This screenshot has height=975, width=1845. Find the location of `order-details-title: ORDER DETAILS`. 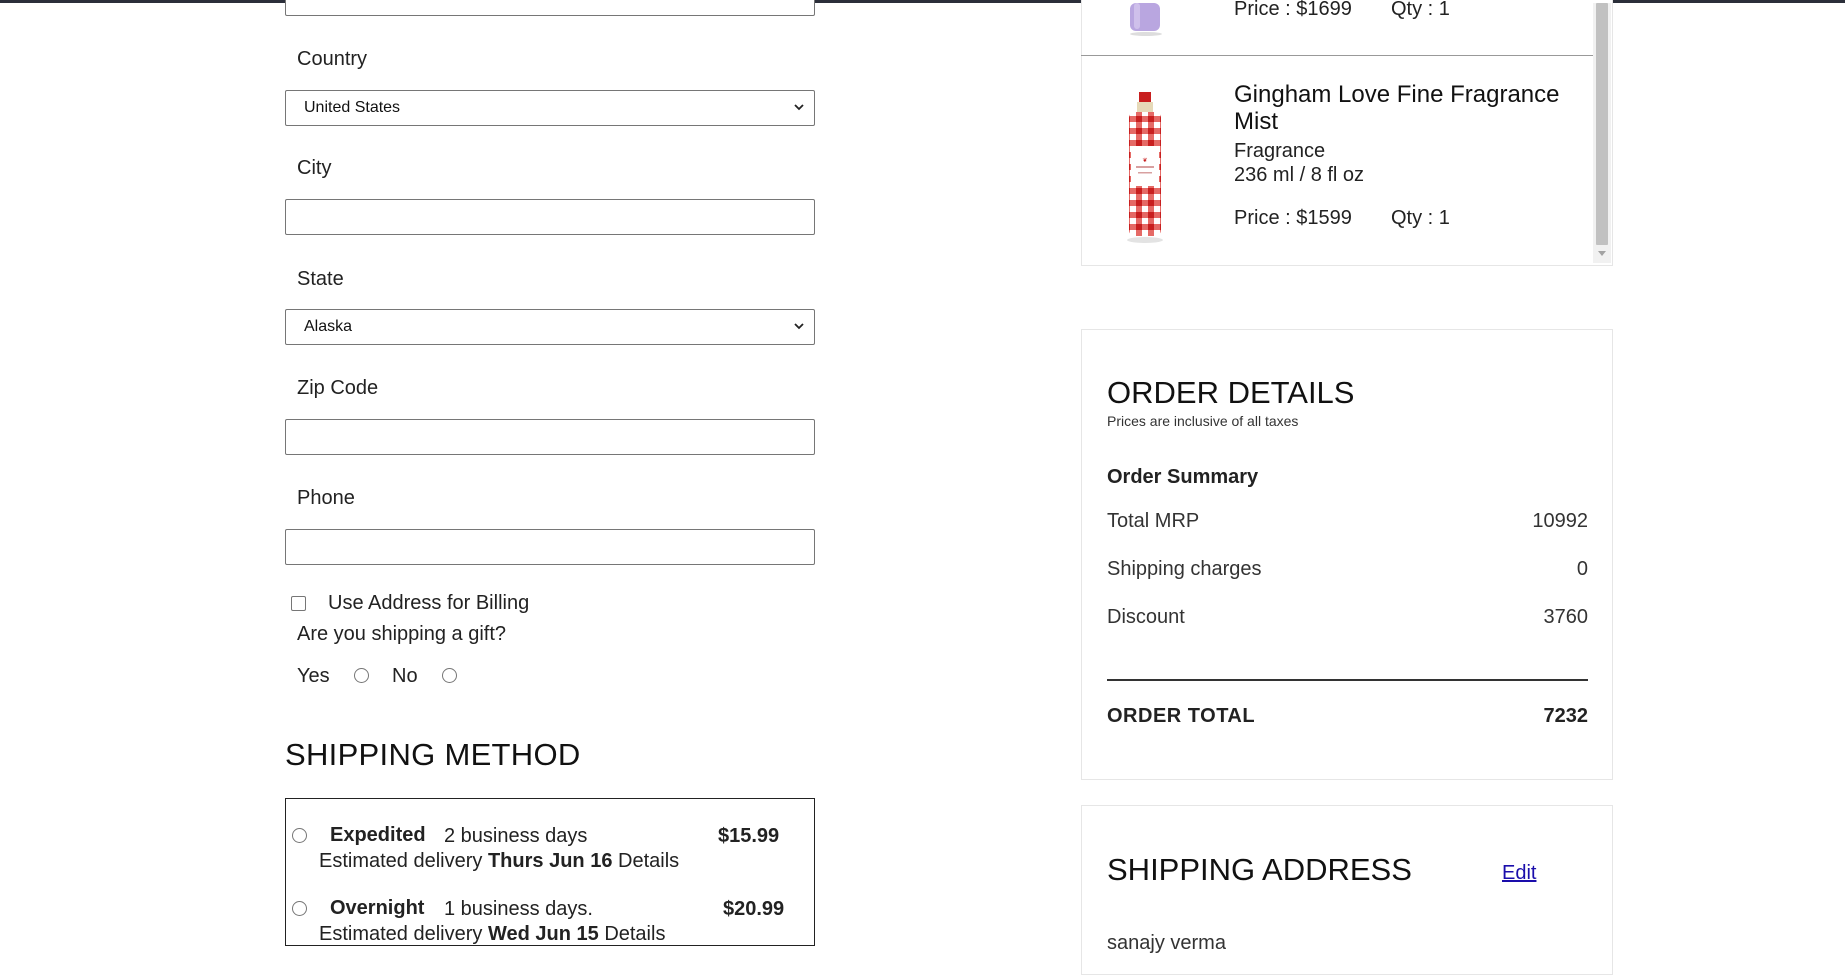

order-details-title: ORDER DETAILS is located at coordinates (1231, 392).